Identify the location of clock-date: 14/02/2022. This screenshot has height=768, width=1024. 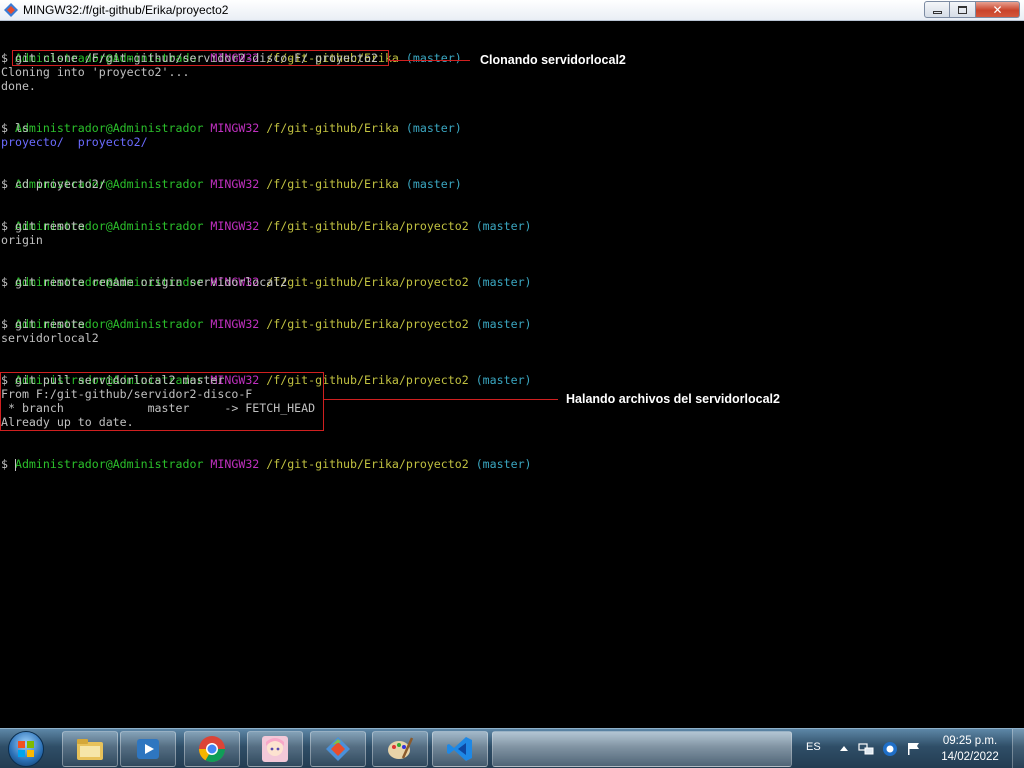
(970, 757).